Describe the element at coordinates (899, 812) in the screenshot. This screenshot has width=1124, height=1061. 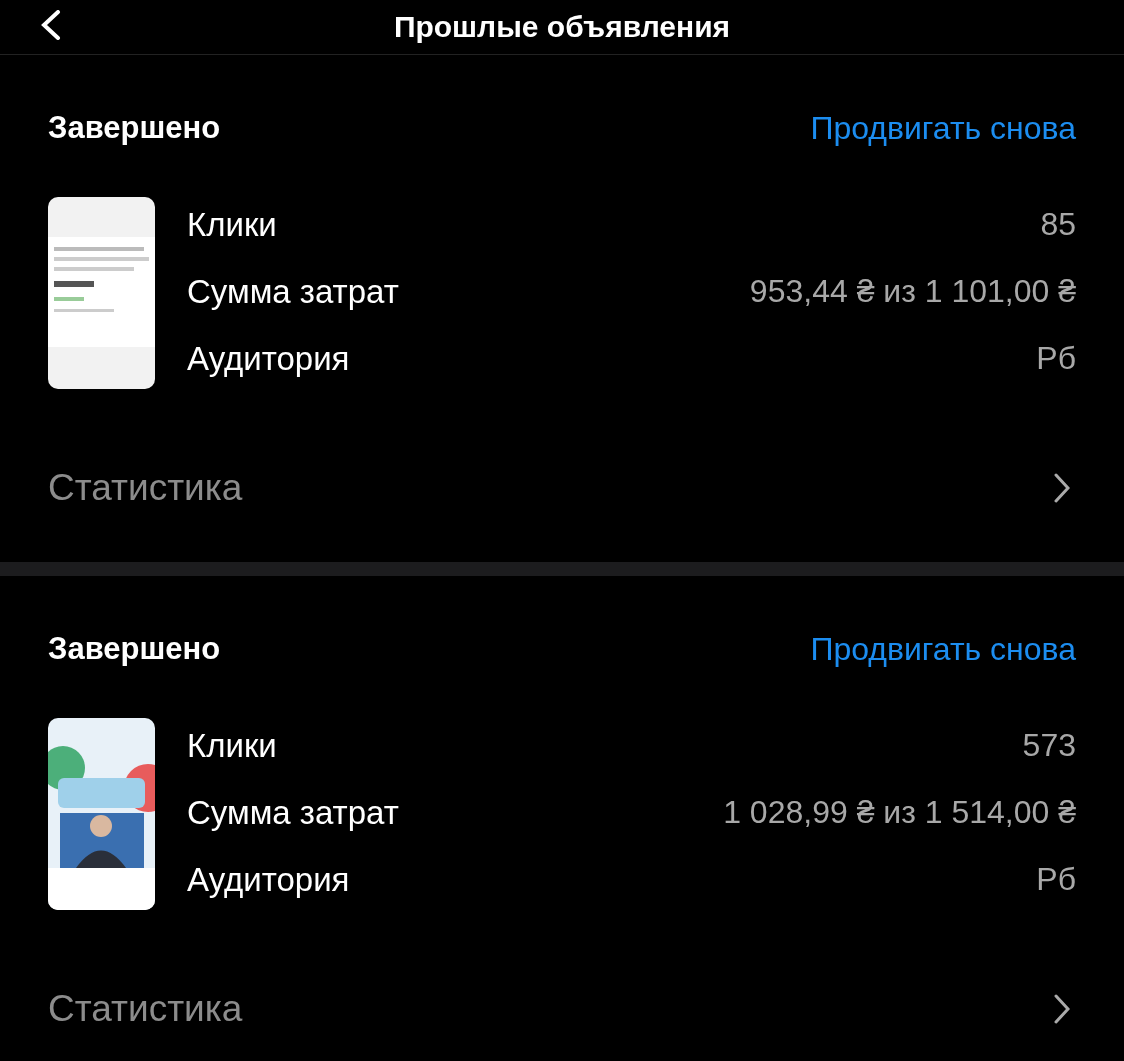
I see `metric-value: 1 028,99 ₴ из 1 514,00 ₴` at that location.